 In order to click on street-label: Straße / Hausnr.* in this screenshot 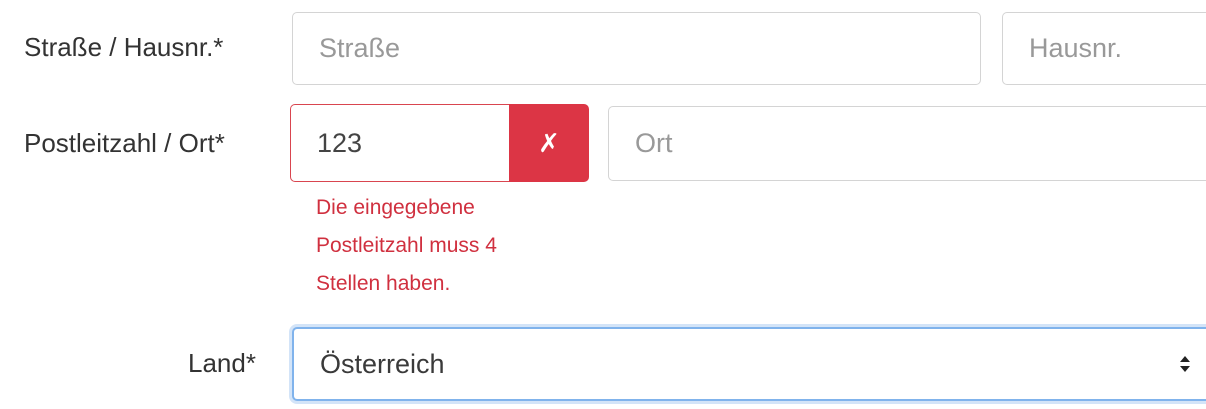, I will do `click(124, 47)`.